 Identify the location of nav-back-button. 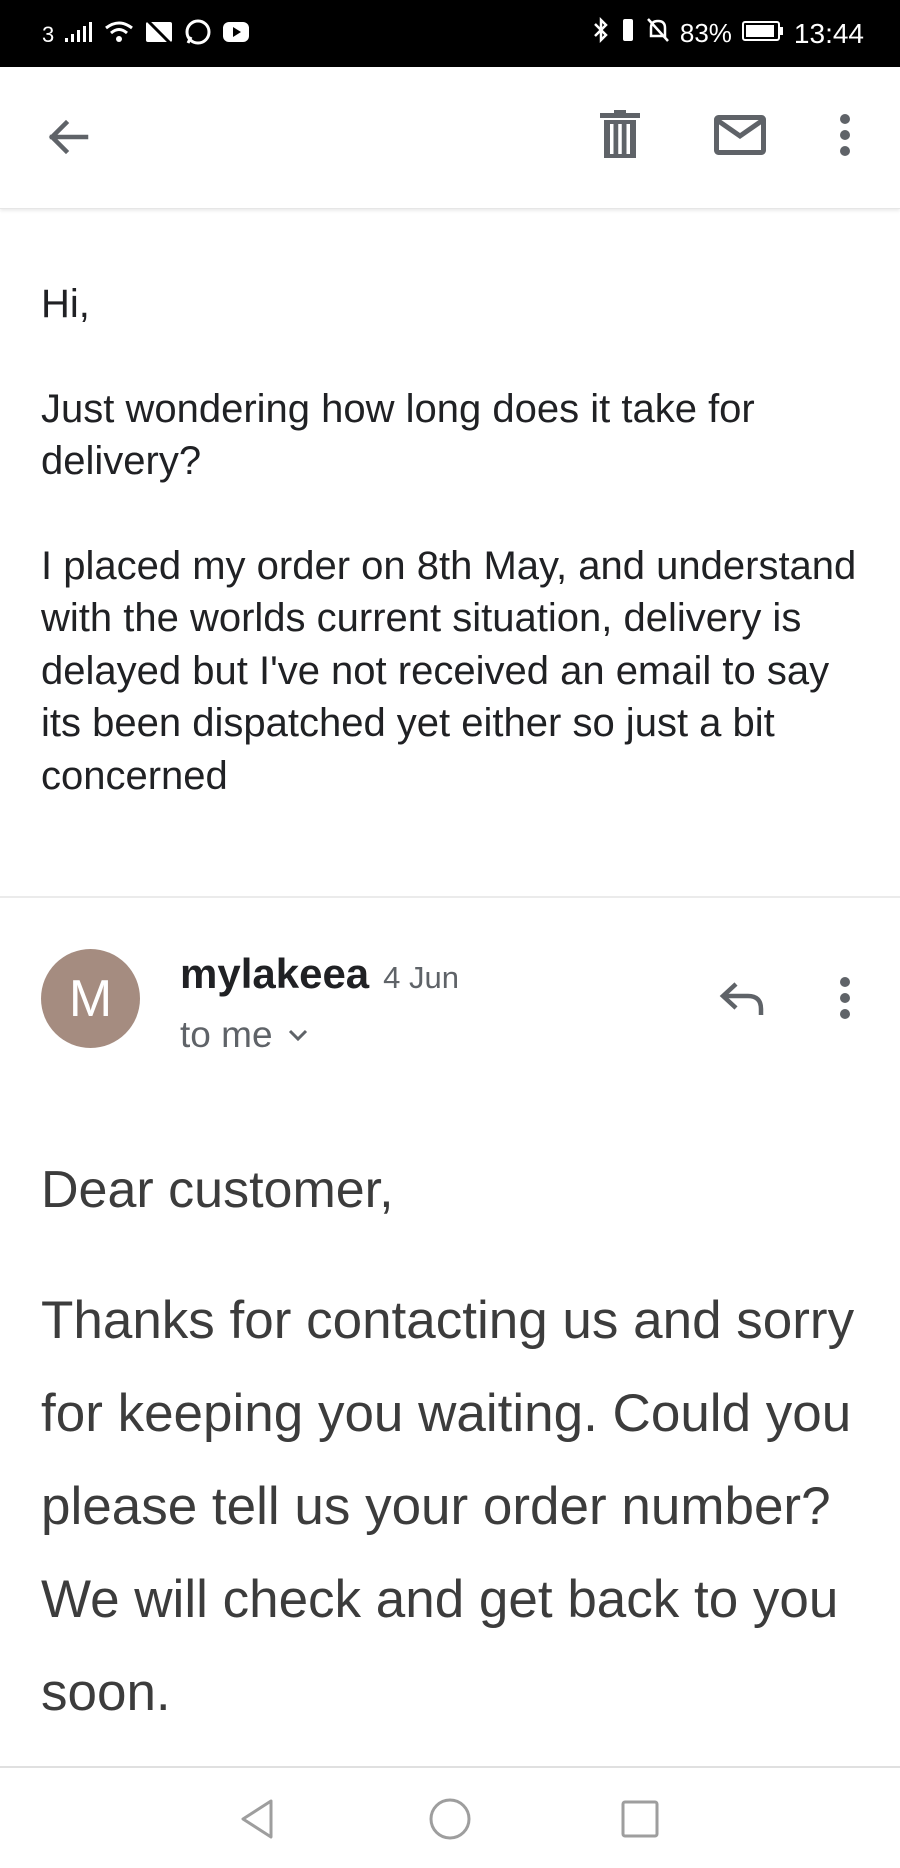
(257, 1819).